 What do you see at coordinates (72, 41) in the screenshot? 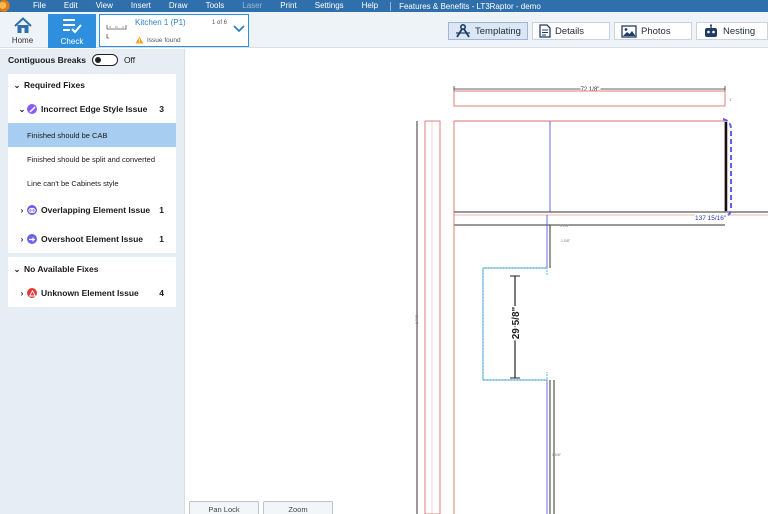
I see `check-label: Check` at bounding box center [72, 41].